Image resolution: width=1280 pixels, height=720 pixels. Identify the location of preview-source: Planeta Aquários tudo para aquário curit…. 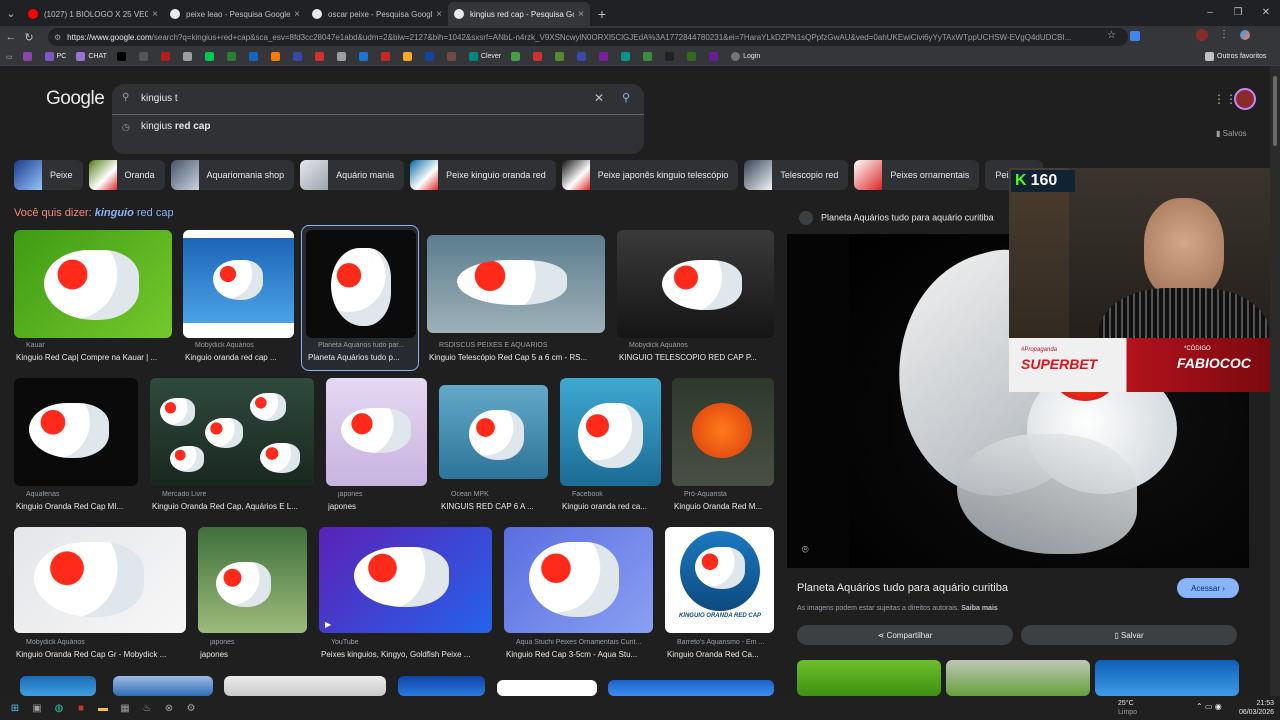
(896, 218).